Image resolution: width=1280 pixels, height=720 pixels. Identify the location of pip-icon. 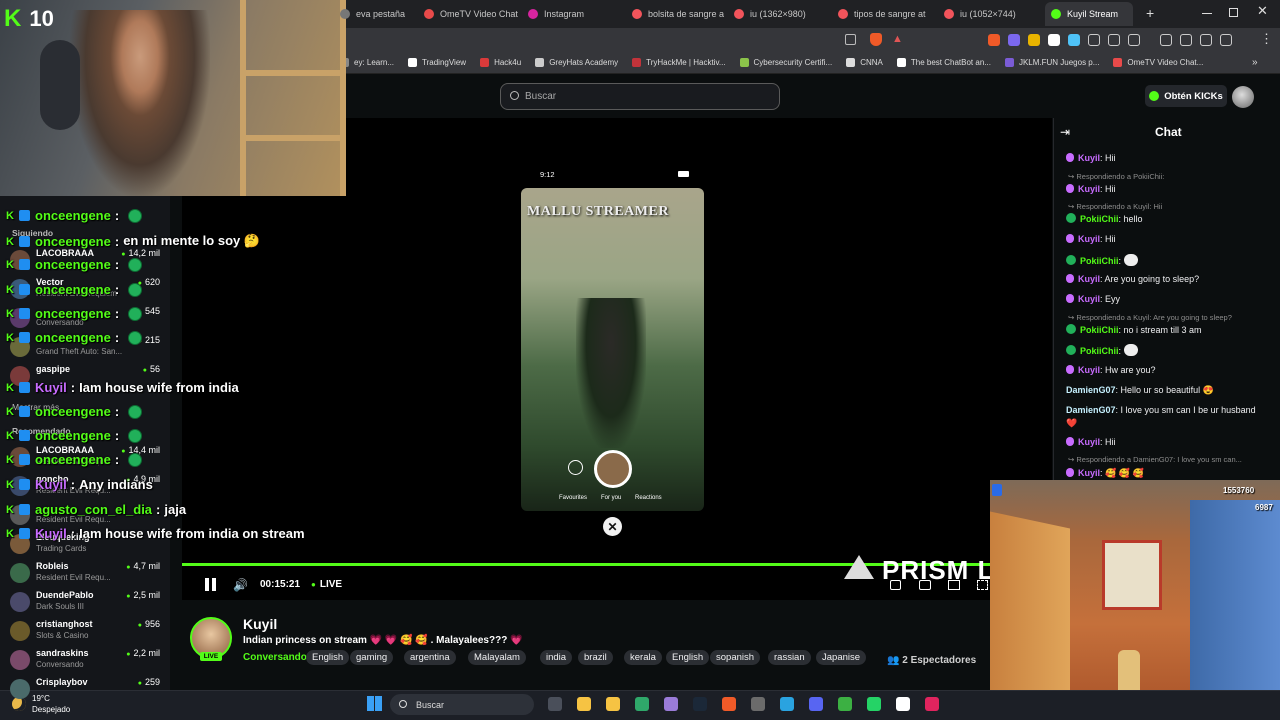
(925, 585).